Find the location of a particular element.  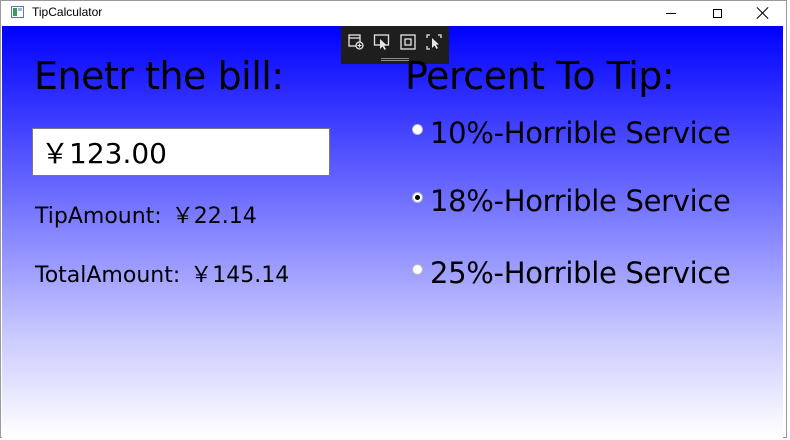

percent-heading: Percent To Tip: is located at coordinates (540, 76).